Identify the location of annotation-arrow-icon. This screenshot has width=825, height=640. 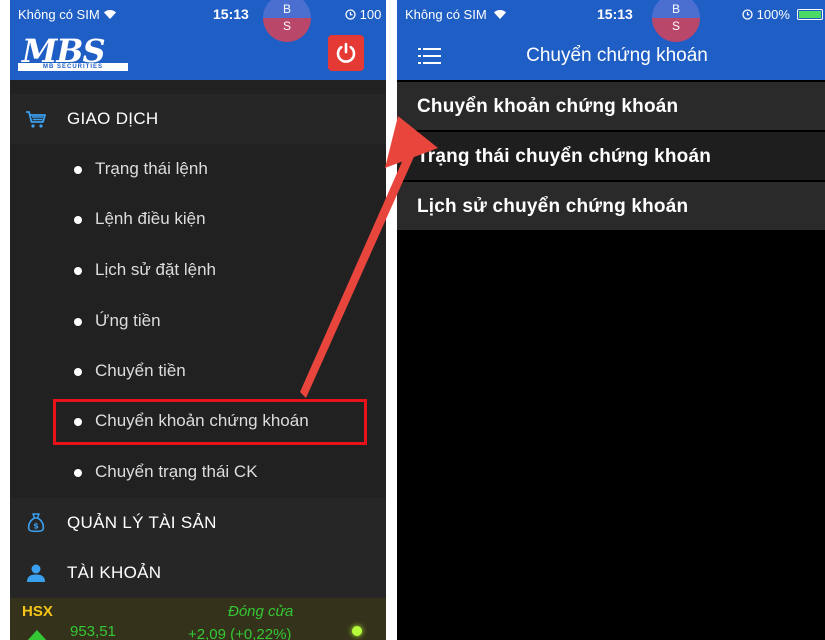
(369, 257).